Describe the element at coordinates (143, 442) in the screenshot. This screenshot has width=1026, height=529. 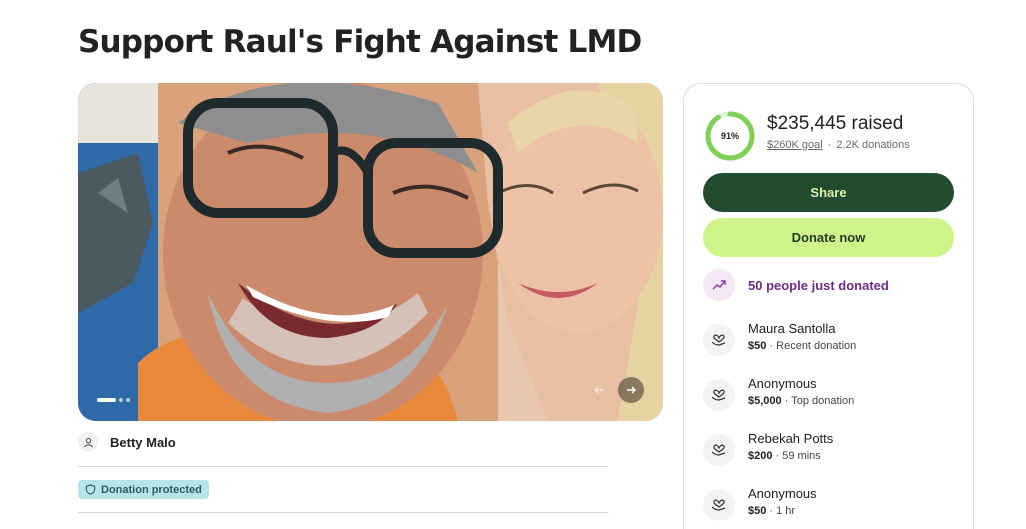
I see `organizer-name: Betty Malo` at that location.